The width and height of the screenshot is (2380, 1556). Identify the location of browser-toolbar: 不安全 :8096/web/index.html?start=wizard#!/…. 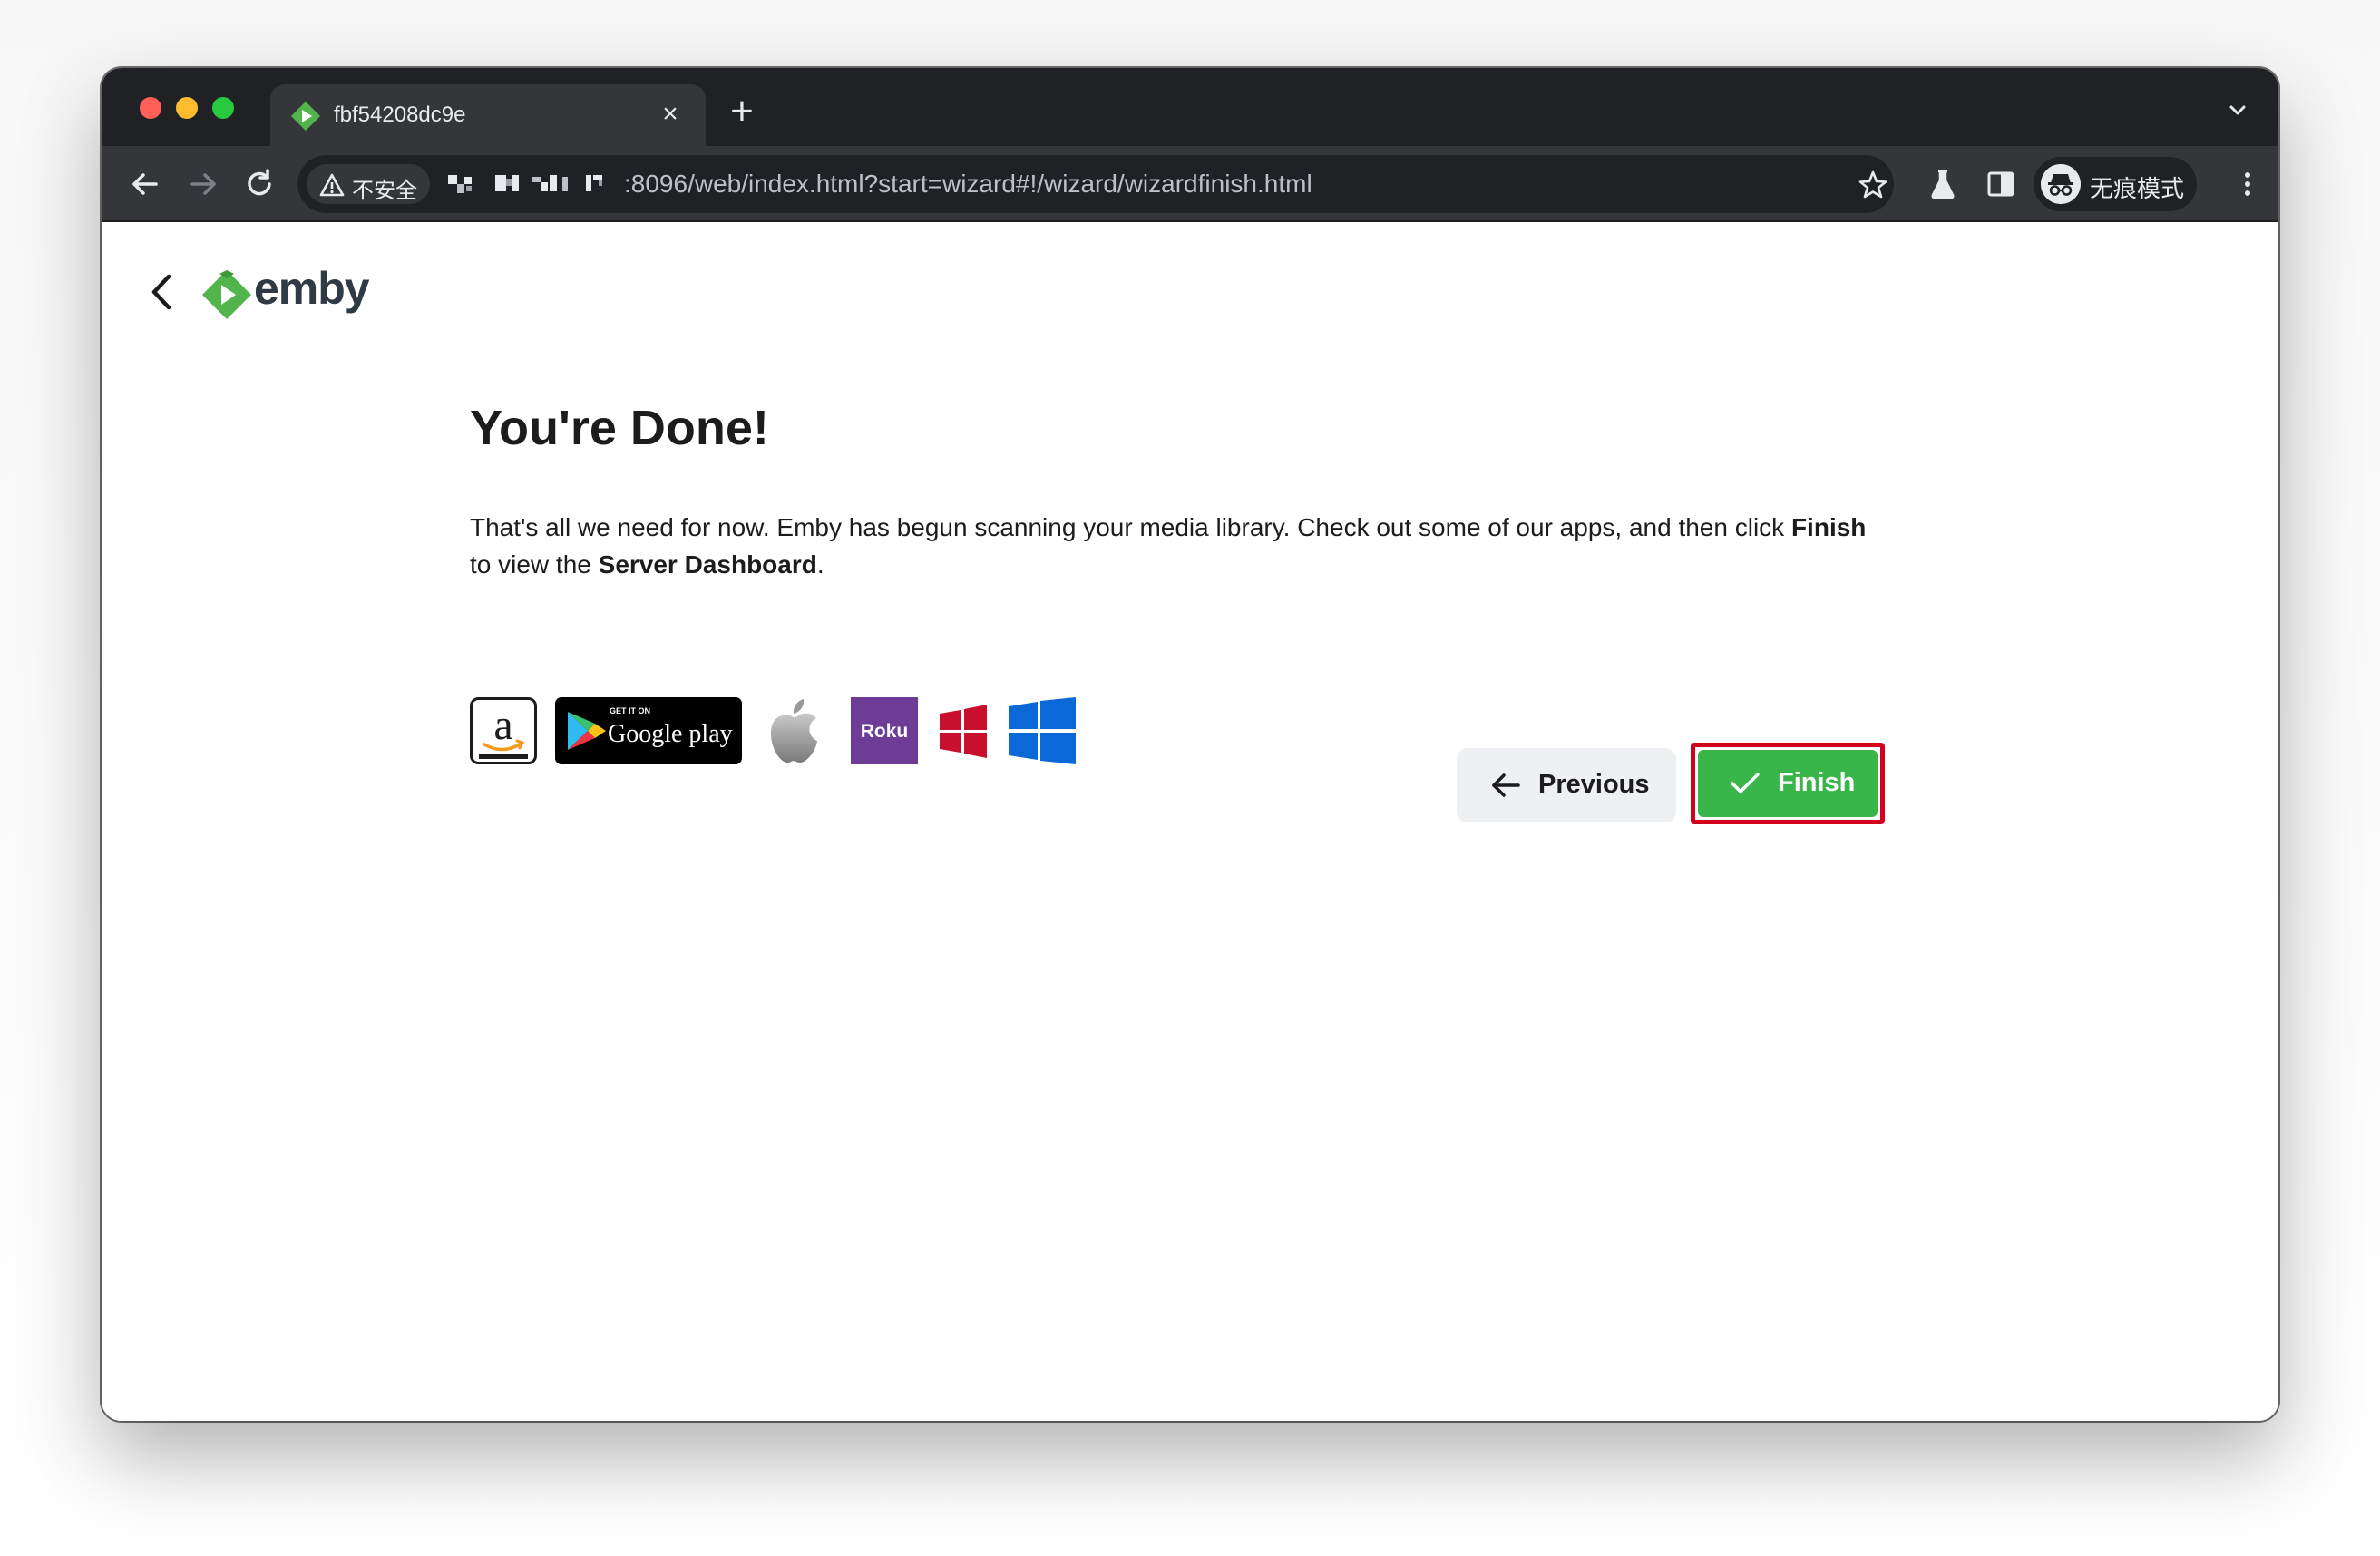
(1190, 184).